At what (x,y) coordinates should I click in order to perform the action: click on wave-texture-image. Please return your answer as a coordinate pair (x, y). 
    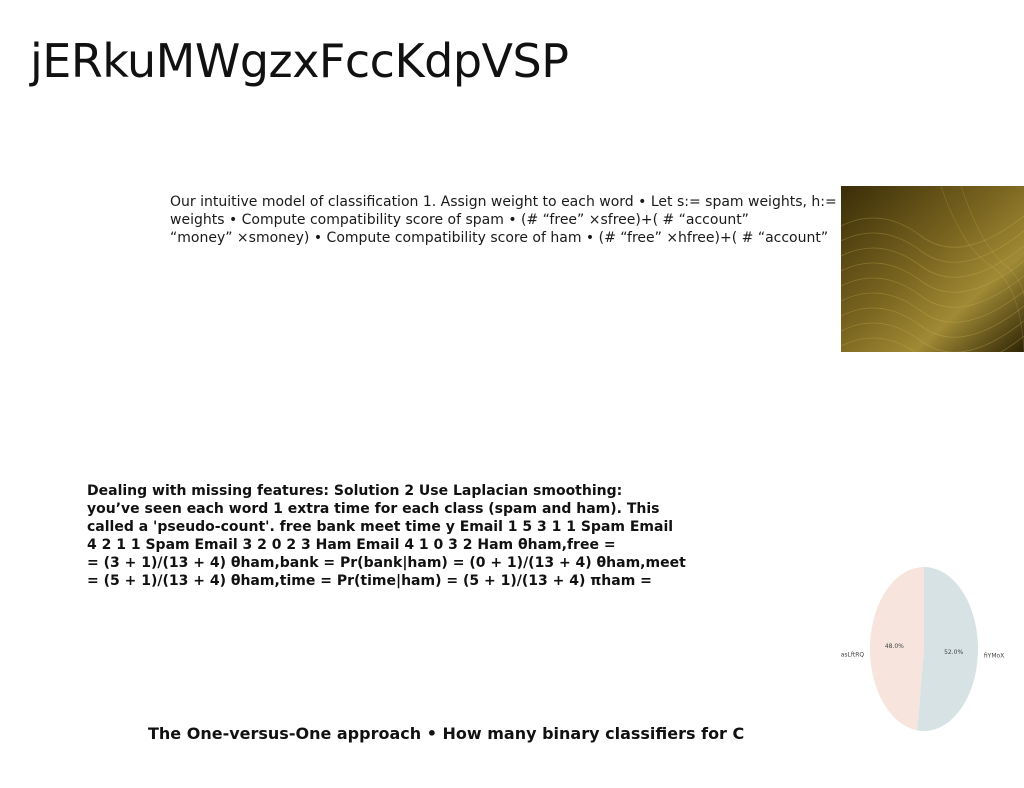
    Looking at the image, I should click on (932, 269).